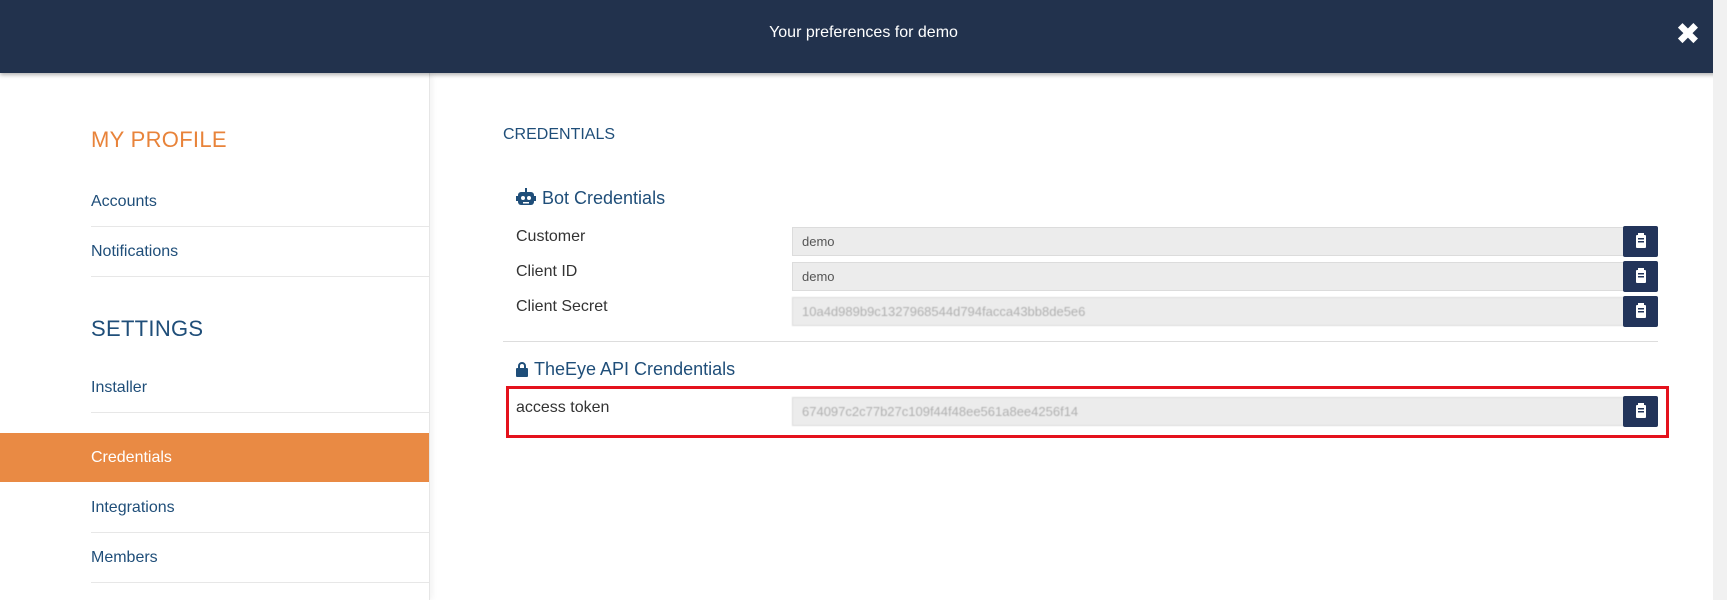 The height and width of the screenshot is (600, 1727). I want to click on api-credentials-heading: TheEye API Crendentials, so click(625, 370).